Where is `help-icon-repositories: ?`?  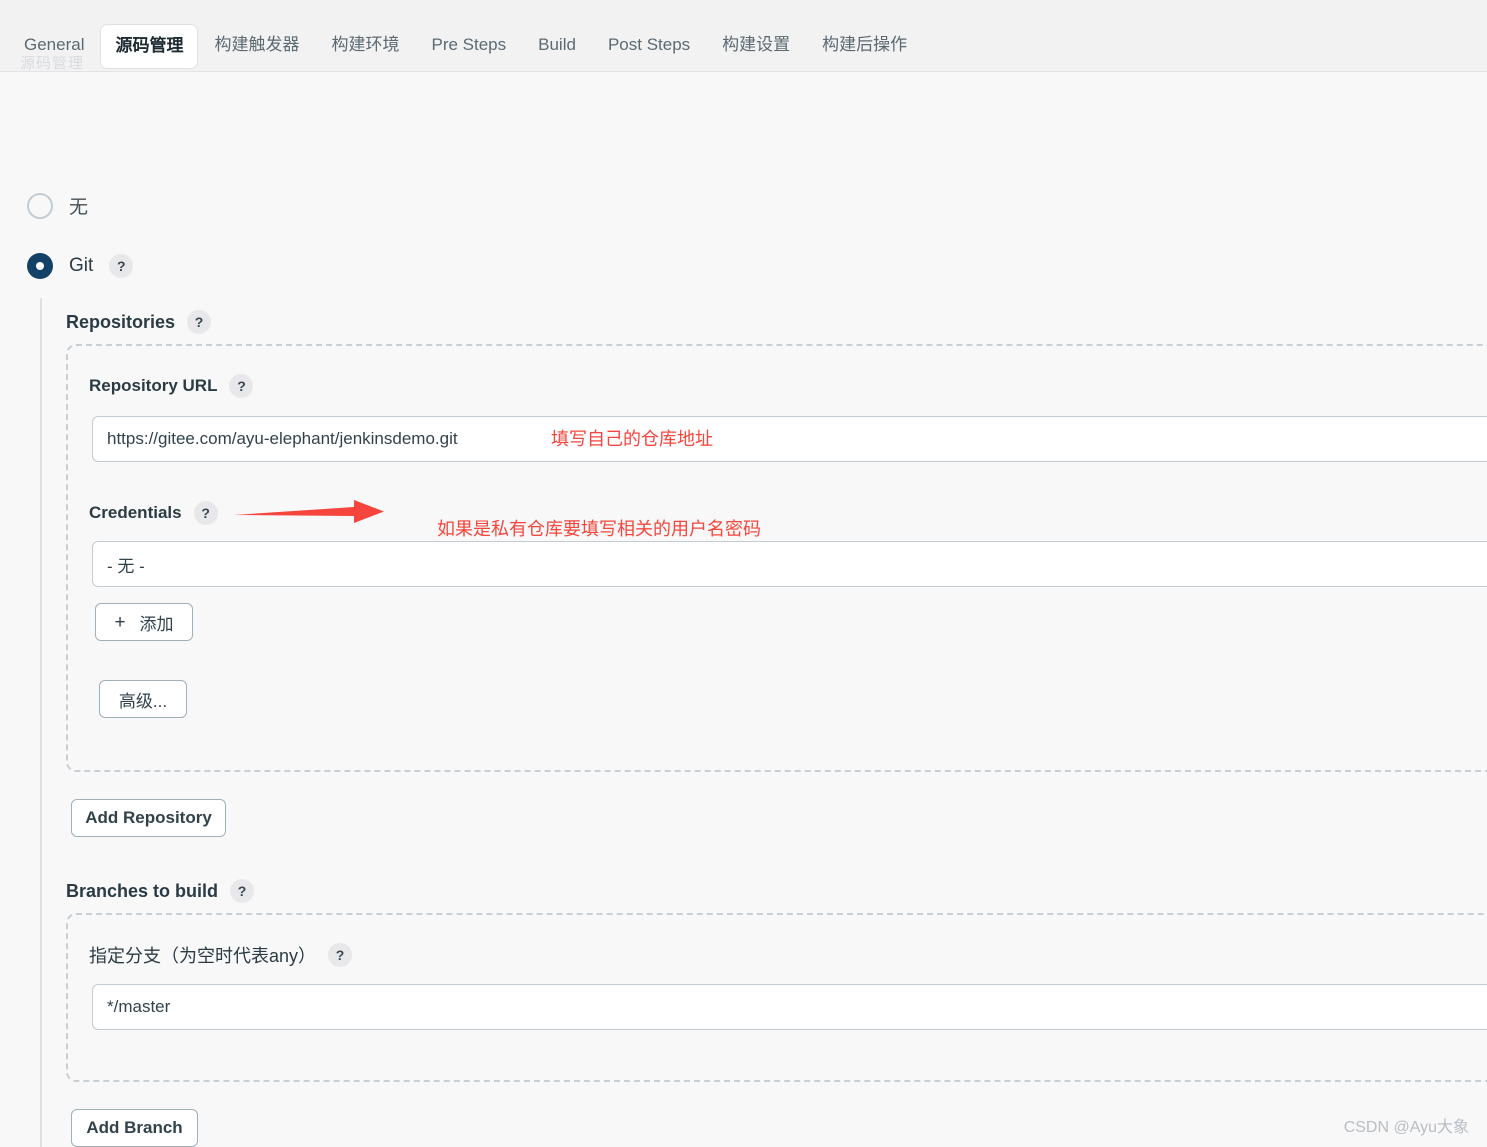
help-icon-repositories: ? is located at coordinates (199, 322).